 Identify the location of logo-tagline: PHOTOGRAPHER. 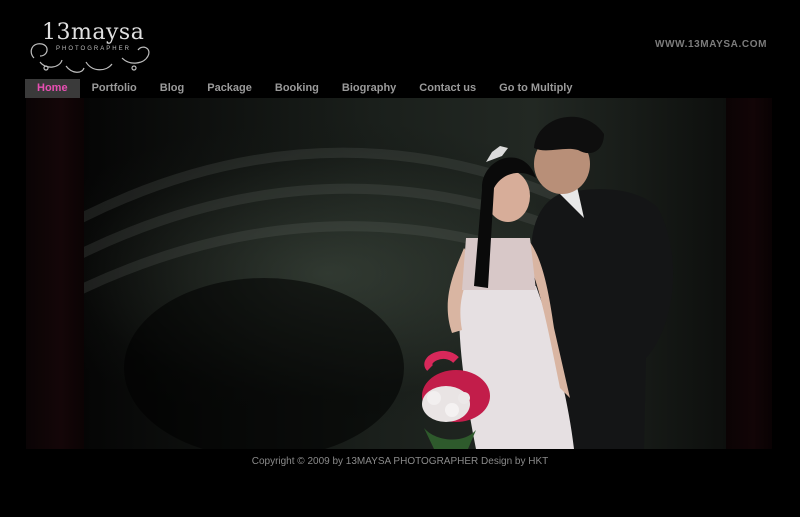
(93, 49).